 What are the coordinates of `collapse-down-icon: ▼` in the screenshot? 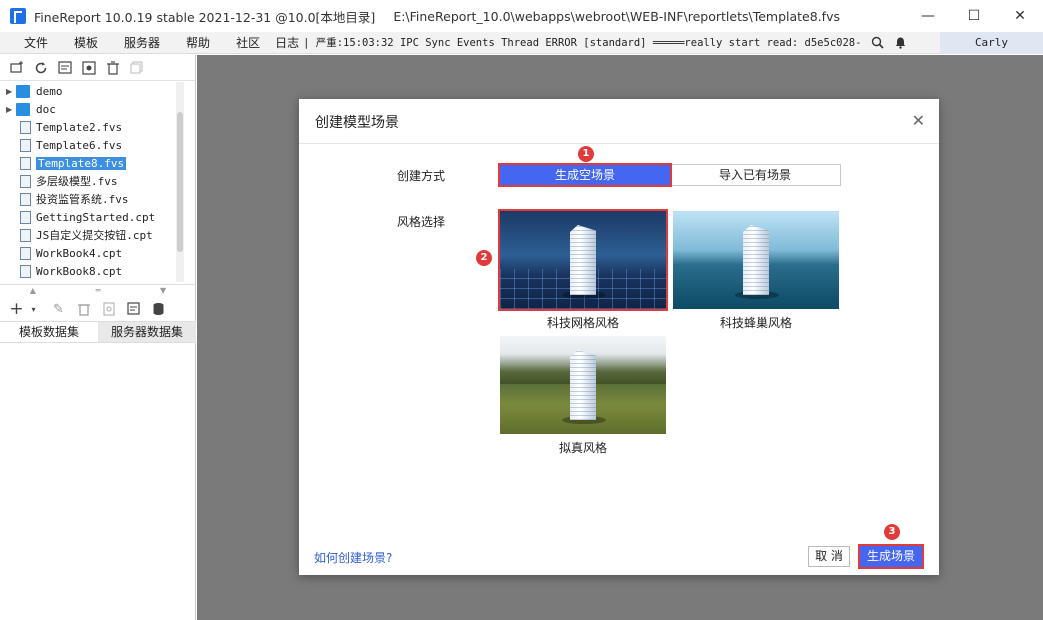 It's located at (163, 290).